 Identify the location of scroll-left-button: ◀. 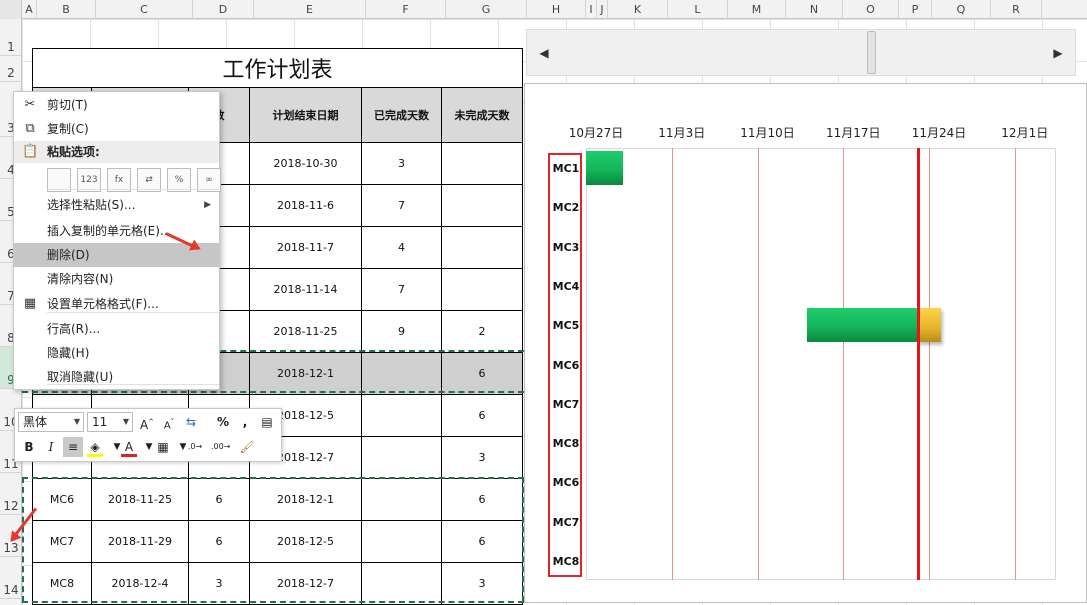
(544, 52).